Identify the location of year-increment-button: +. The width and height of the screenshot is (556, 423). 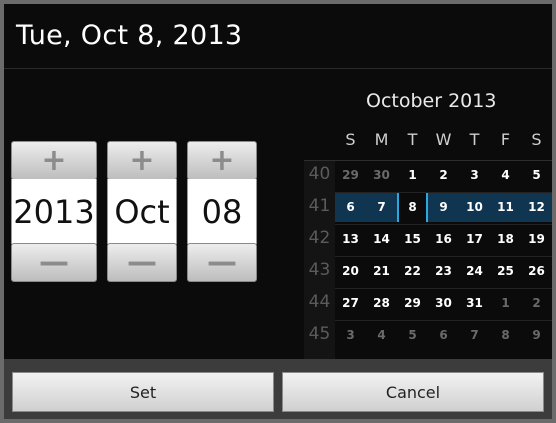
(54, 160).